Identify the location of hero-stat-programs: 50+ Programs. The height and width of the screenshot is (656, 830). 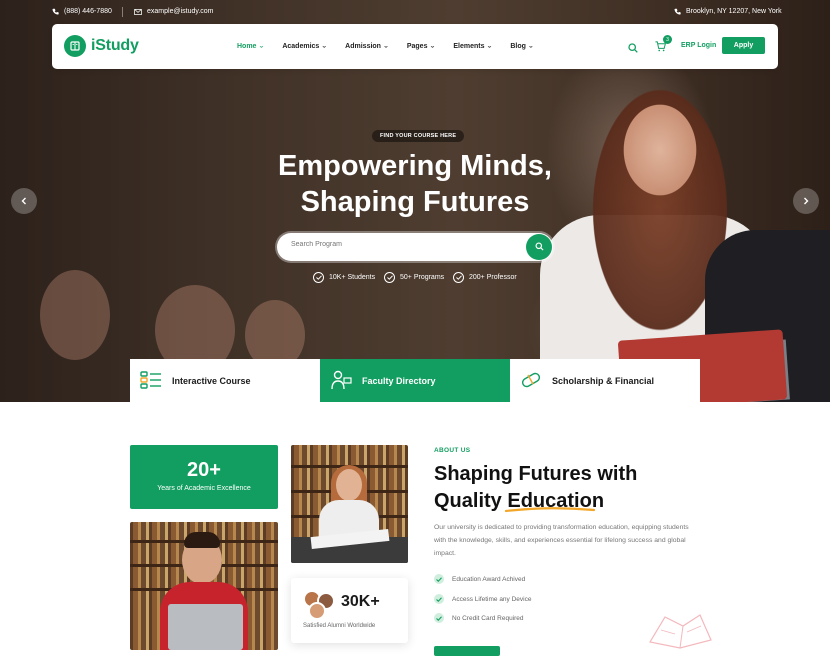
(414, 277).